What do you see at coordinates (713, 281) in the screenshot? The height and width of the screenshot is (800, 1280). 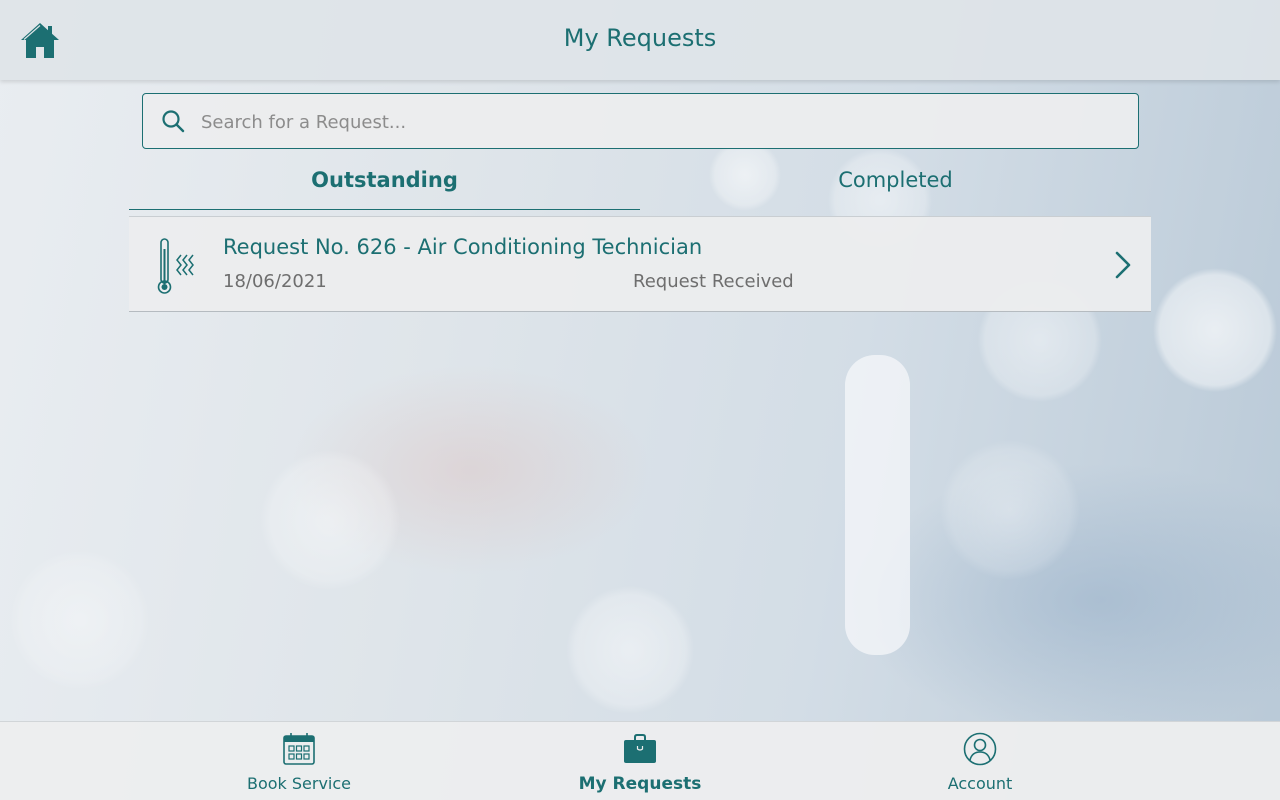 I see `request-status: Request Received` at bounding box center [713, 281].